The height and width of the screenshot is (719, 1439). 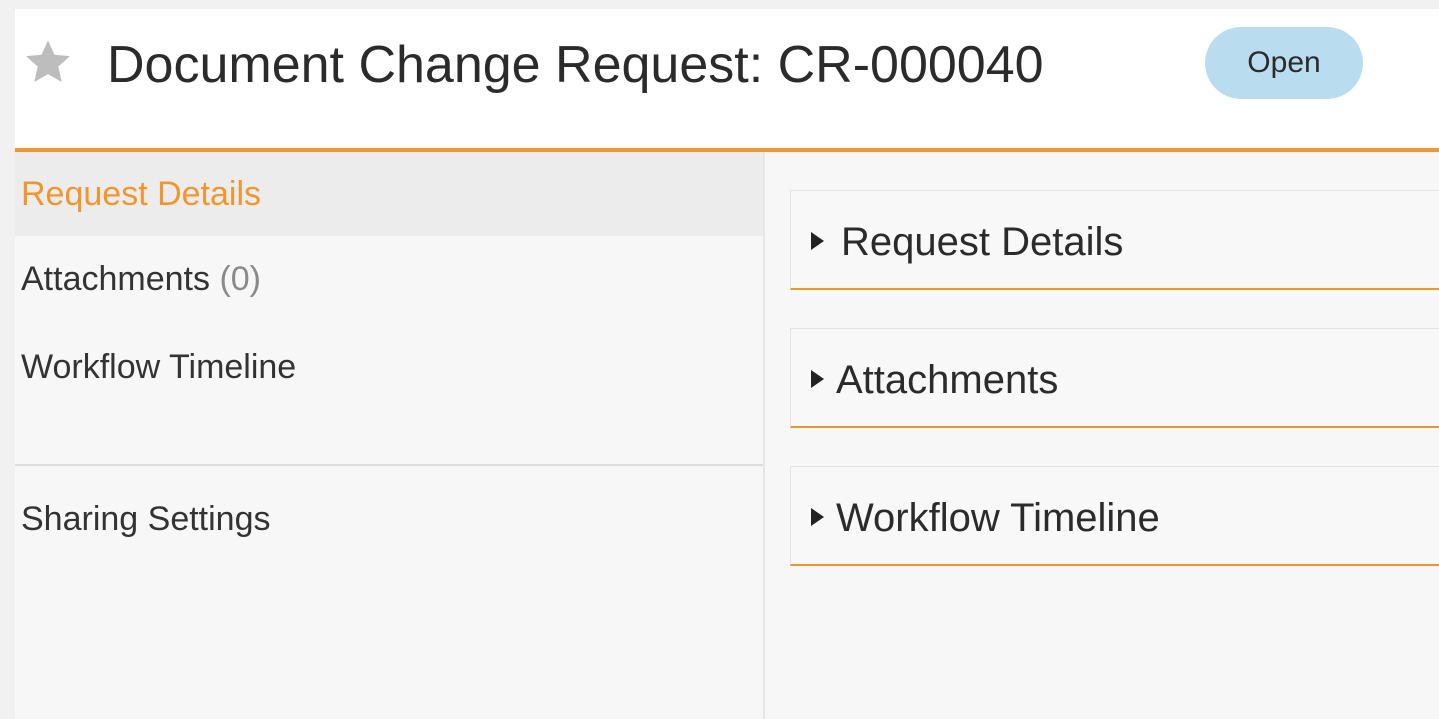 I want to click on section-title: Request Details, so click(x=982, y=242).